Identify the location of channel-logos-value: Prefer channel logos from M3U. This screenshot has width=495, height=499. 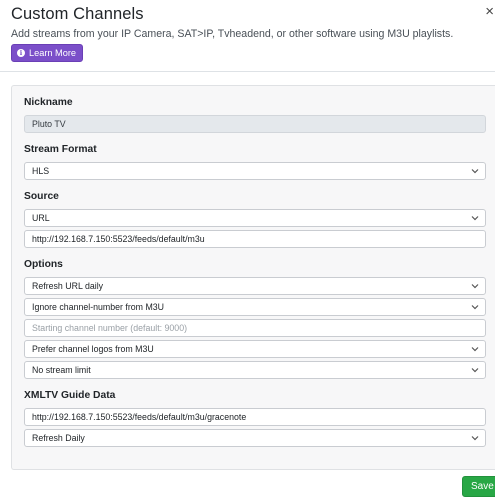
(93, 349).